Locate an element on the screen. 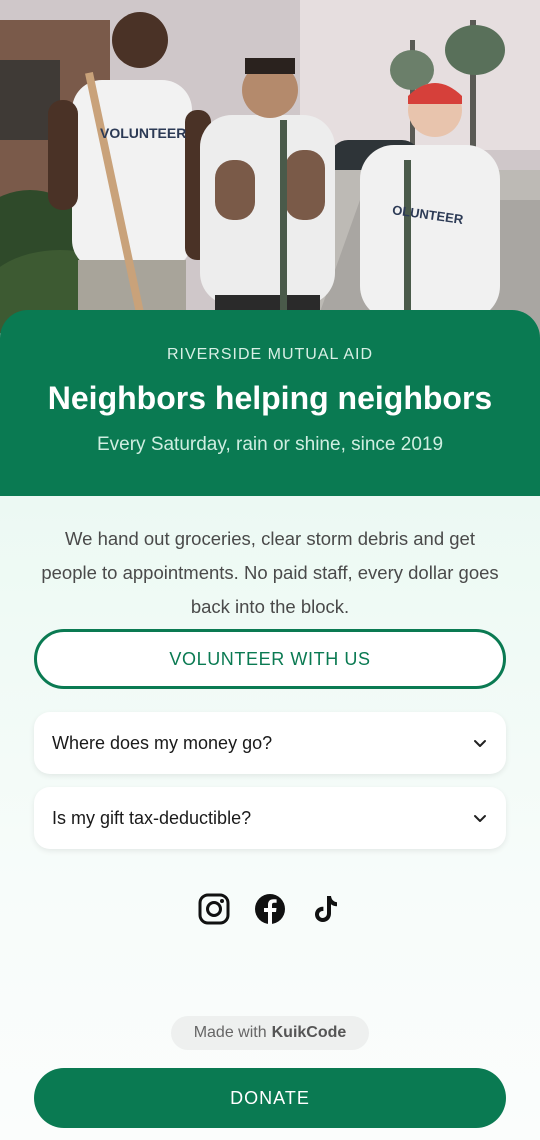 Image resolution: width=540 pixels, height=1140 pixels. page-title: Neighbors helping neighbors is located at coordinates (270, 398).